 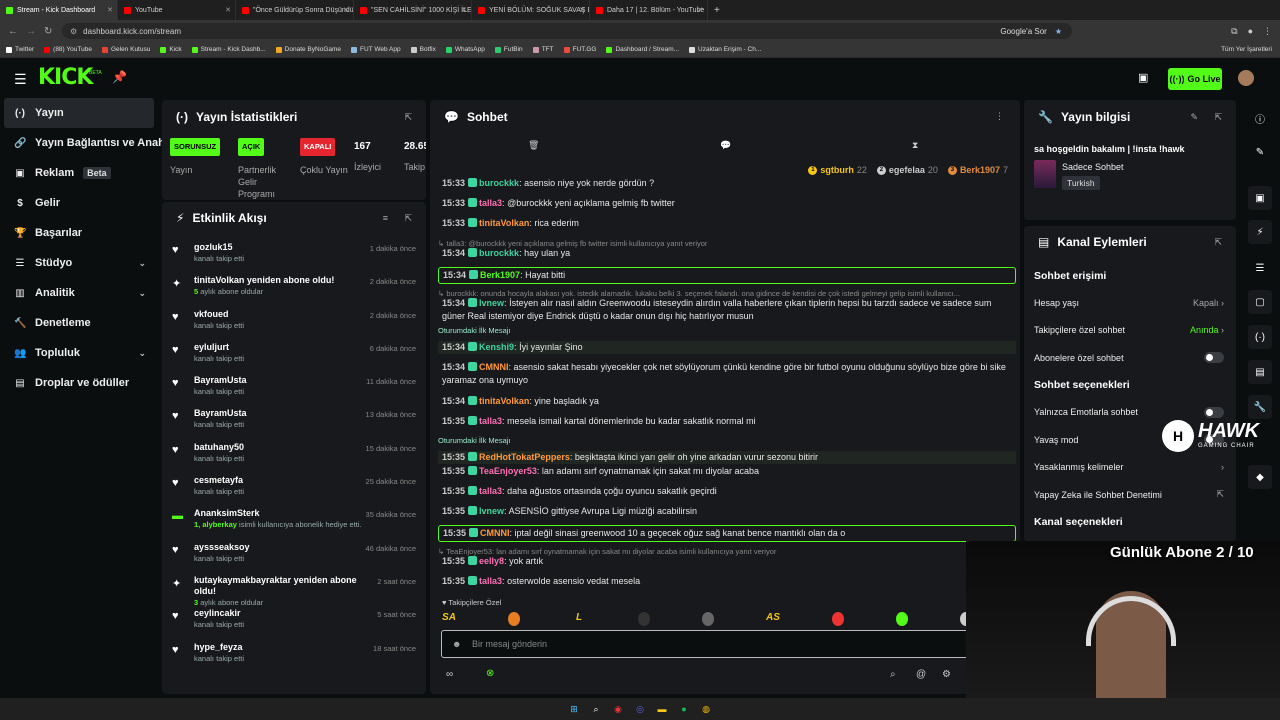 What do you see at coordinates (1246, 78) in the screenshot?
I see `avatar` at bounding box center [1246, 78].